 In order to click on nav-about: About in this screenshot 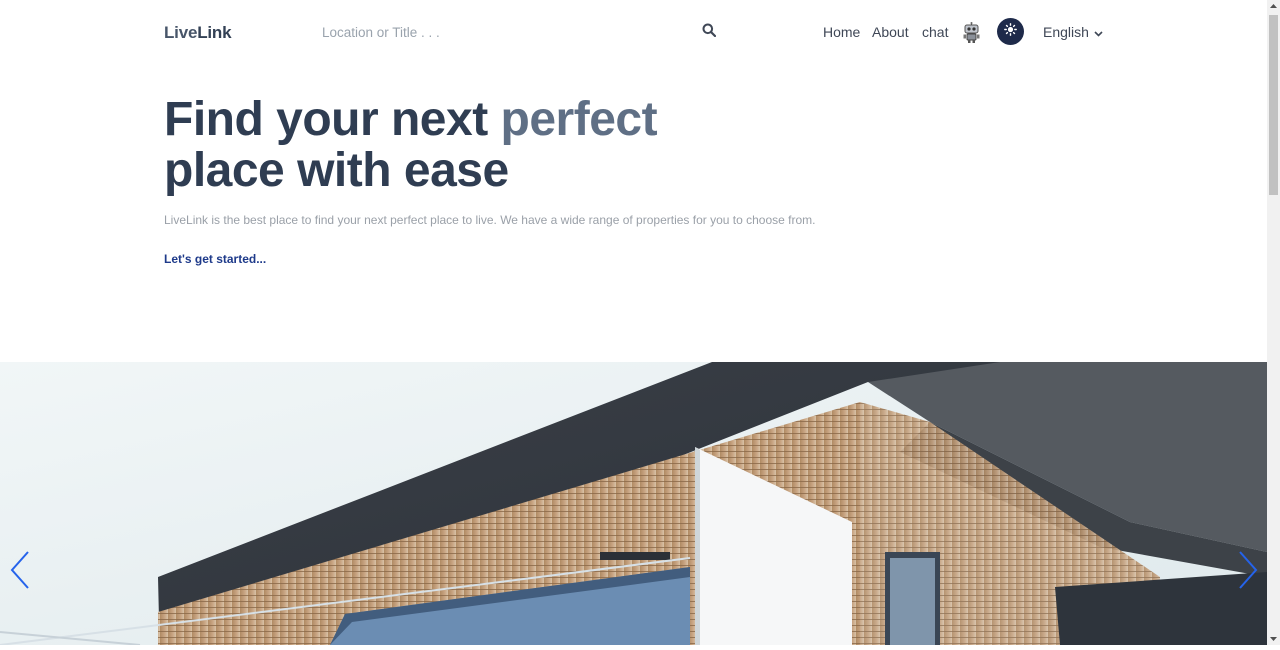, I will do `click(890, 32)`.